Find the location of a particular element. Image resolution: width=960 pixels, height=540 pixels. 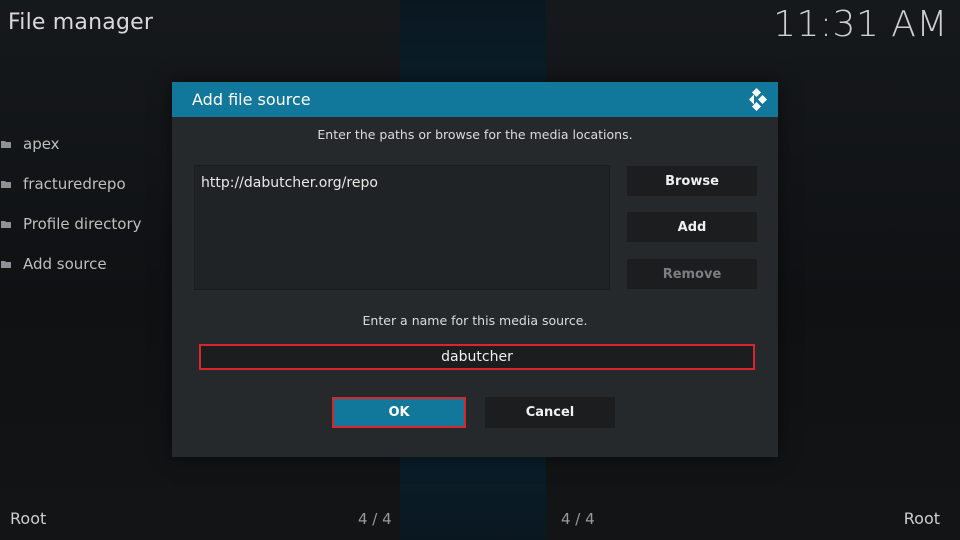

sidebar-item-profile-directory: Profile directory is located at coordinates (85, 224).